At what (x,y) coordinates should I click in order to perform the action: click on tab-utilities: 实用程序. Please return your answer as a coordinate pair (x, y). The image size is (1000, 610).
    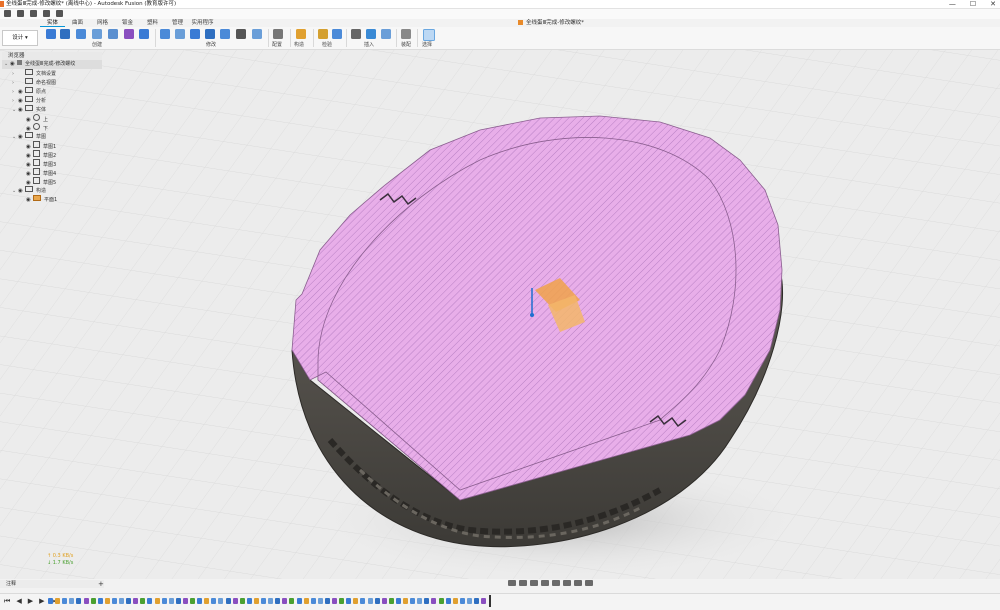
    Looking at the image, I should click on (202, 23).